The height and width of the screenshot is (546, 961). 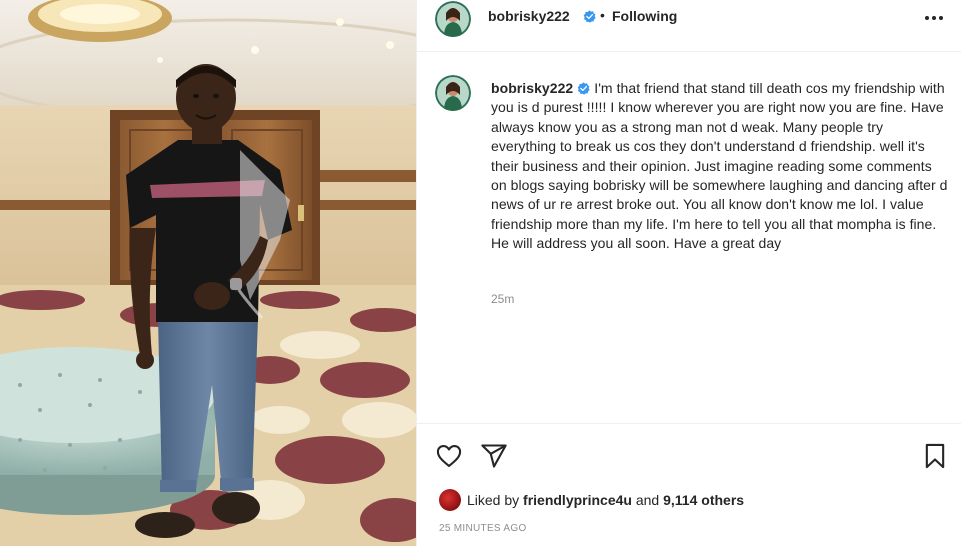 I want to click on more-options-icon, so click(x=934, y=18).